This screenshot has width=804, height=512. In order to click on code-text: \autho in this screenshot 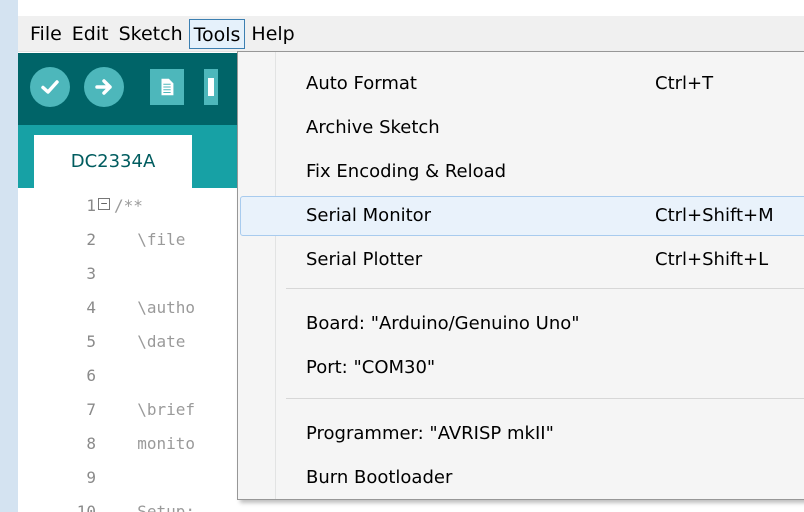, I will do `click(157, 307)`.